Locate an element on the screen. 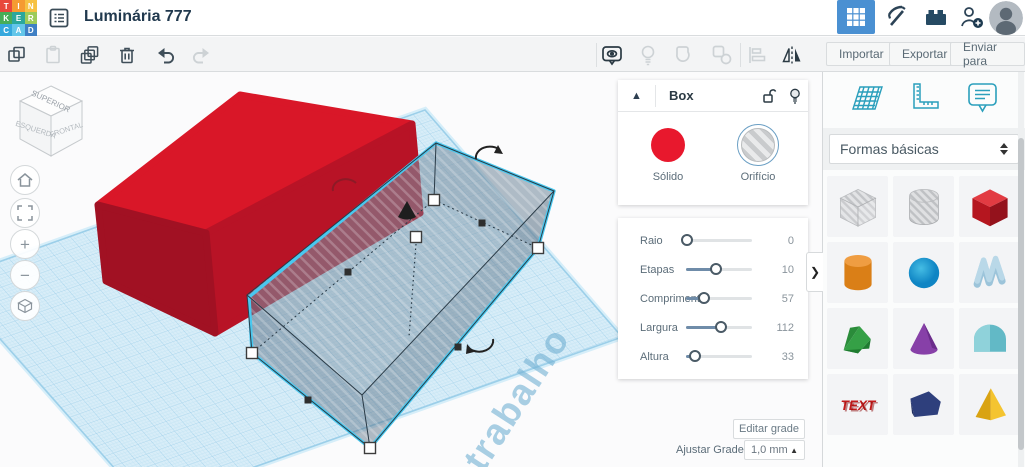 This screenshot has height=467, width=1025. material-hole: Orifício is located at coordinates (758, 153).